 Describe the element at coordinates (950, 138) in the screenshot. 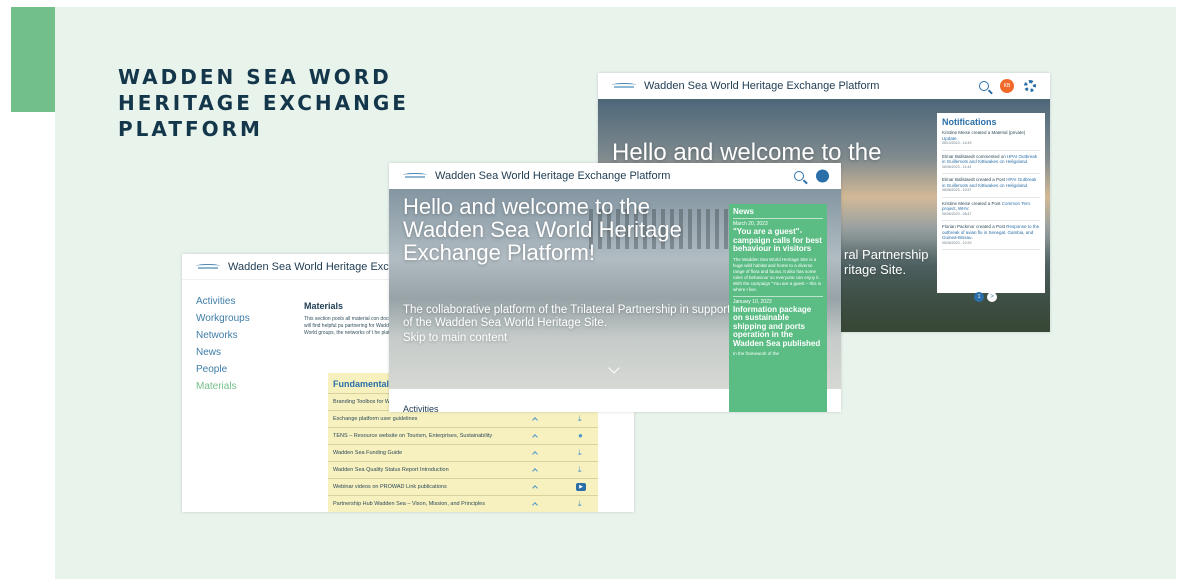

I see `notification-link: Update.` at that location.